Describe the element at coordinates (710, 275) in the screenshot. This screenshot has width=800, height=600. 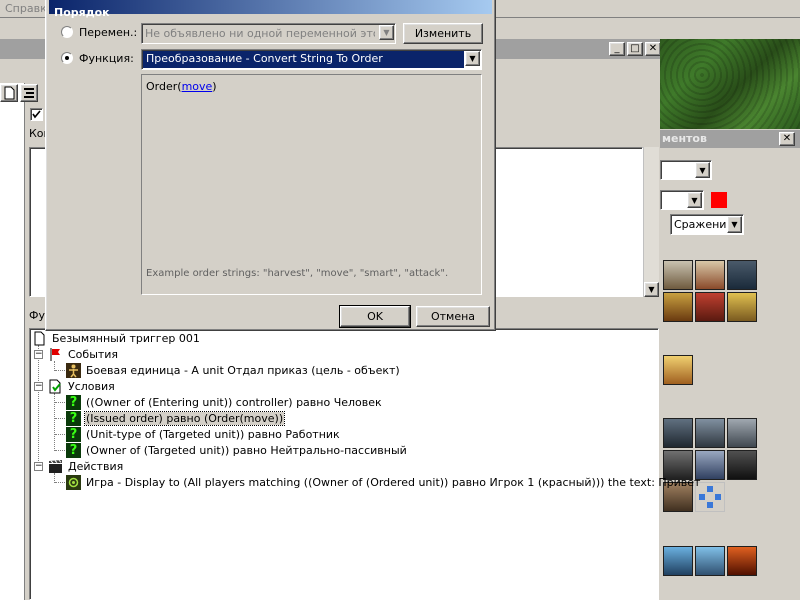
I see `unit-icon-dwarf` at that location.